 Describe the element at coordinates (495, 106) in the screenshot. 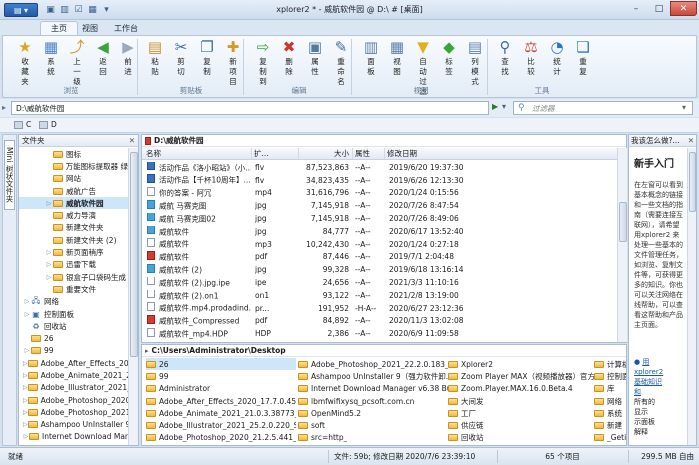

I see `go-icon: ▶` at that location.